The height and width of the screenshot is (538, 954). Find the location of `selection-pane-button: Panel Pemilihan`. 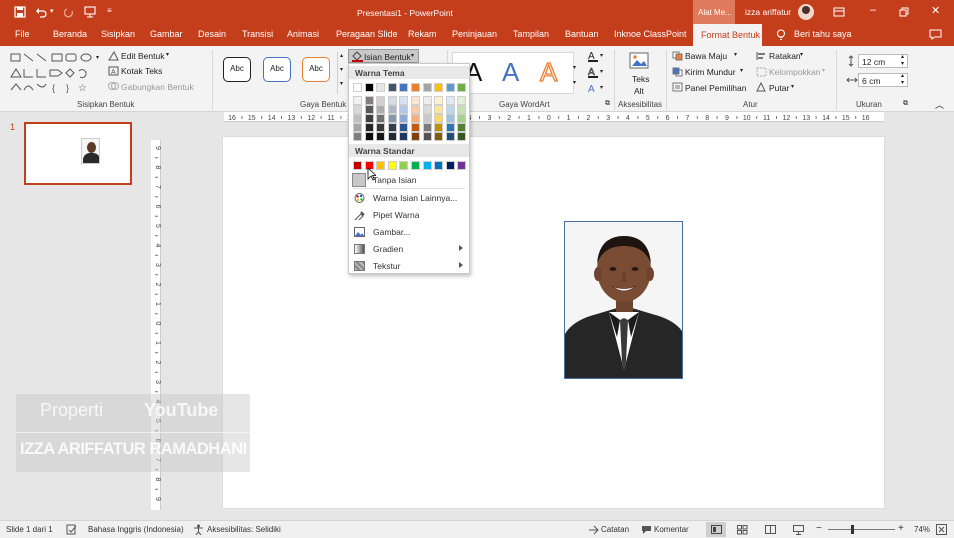

selection-pane-button: Panel Pemilihan is located at coordinates (715, 88).